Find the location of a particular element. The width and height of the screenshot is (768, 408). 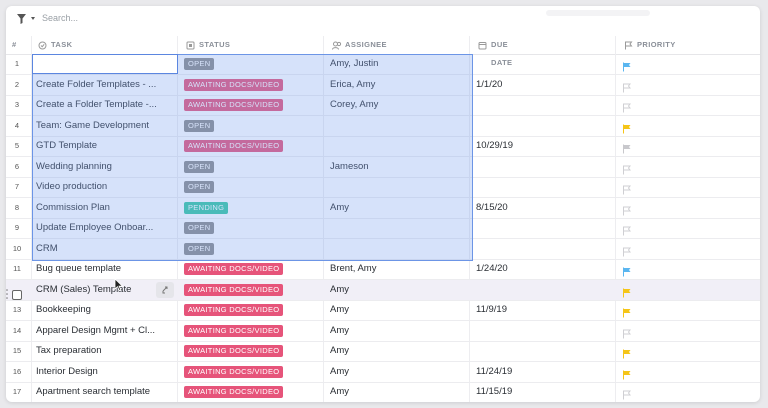

mouse-cursor-icon is located at coordinates (119, 285).